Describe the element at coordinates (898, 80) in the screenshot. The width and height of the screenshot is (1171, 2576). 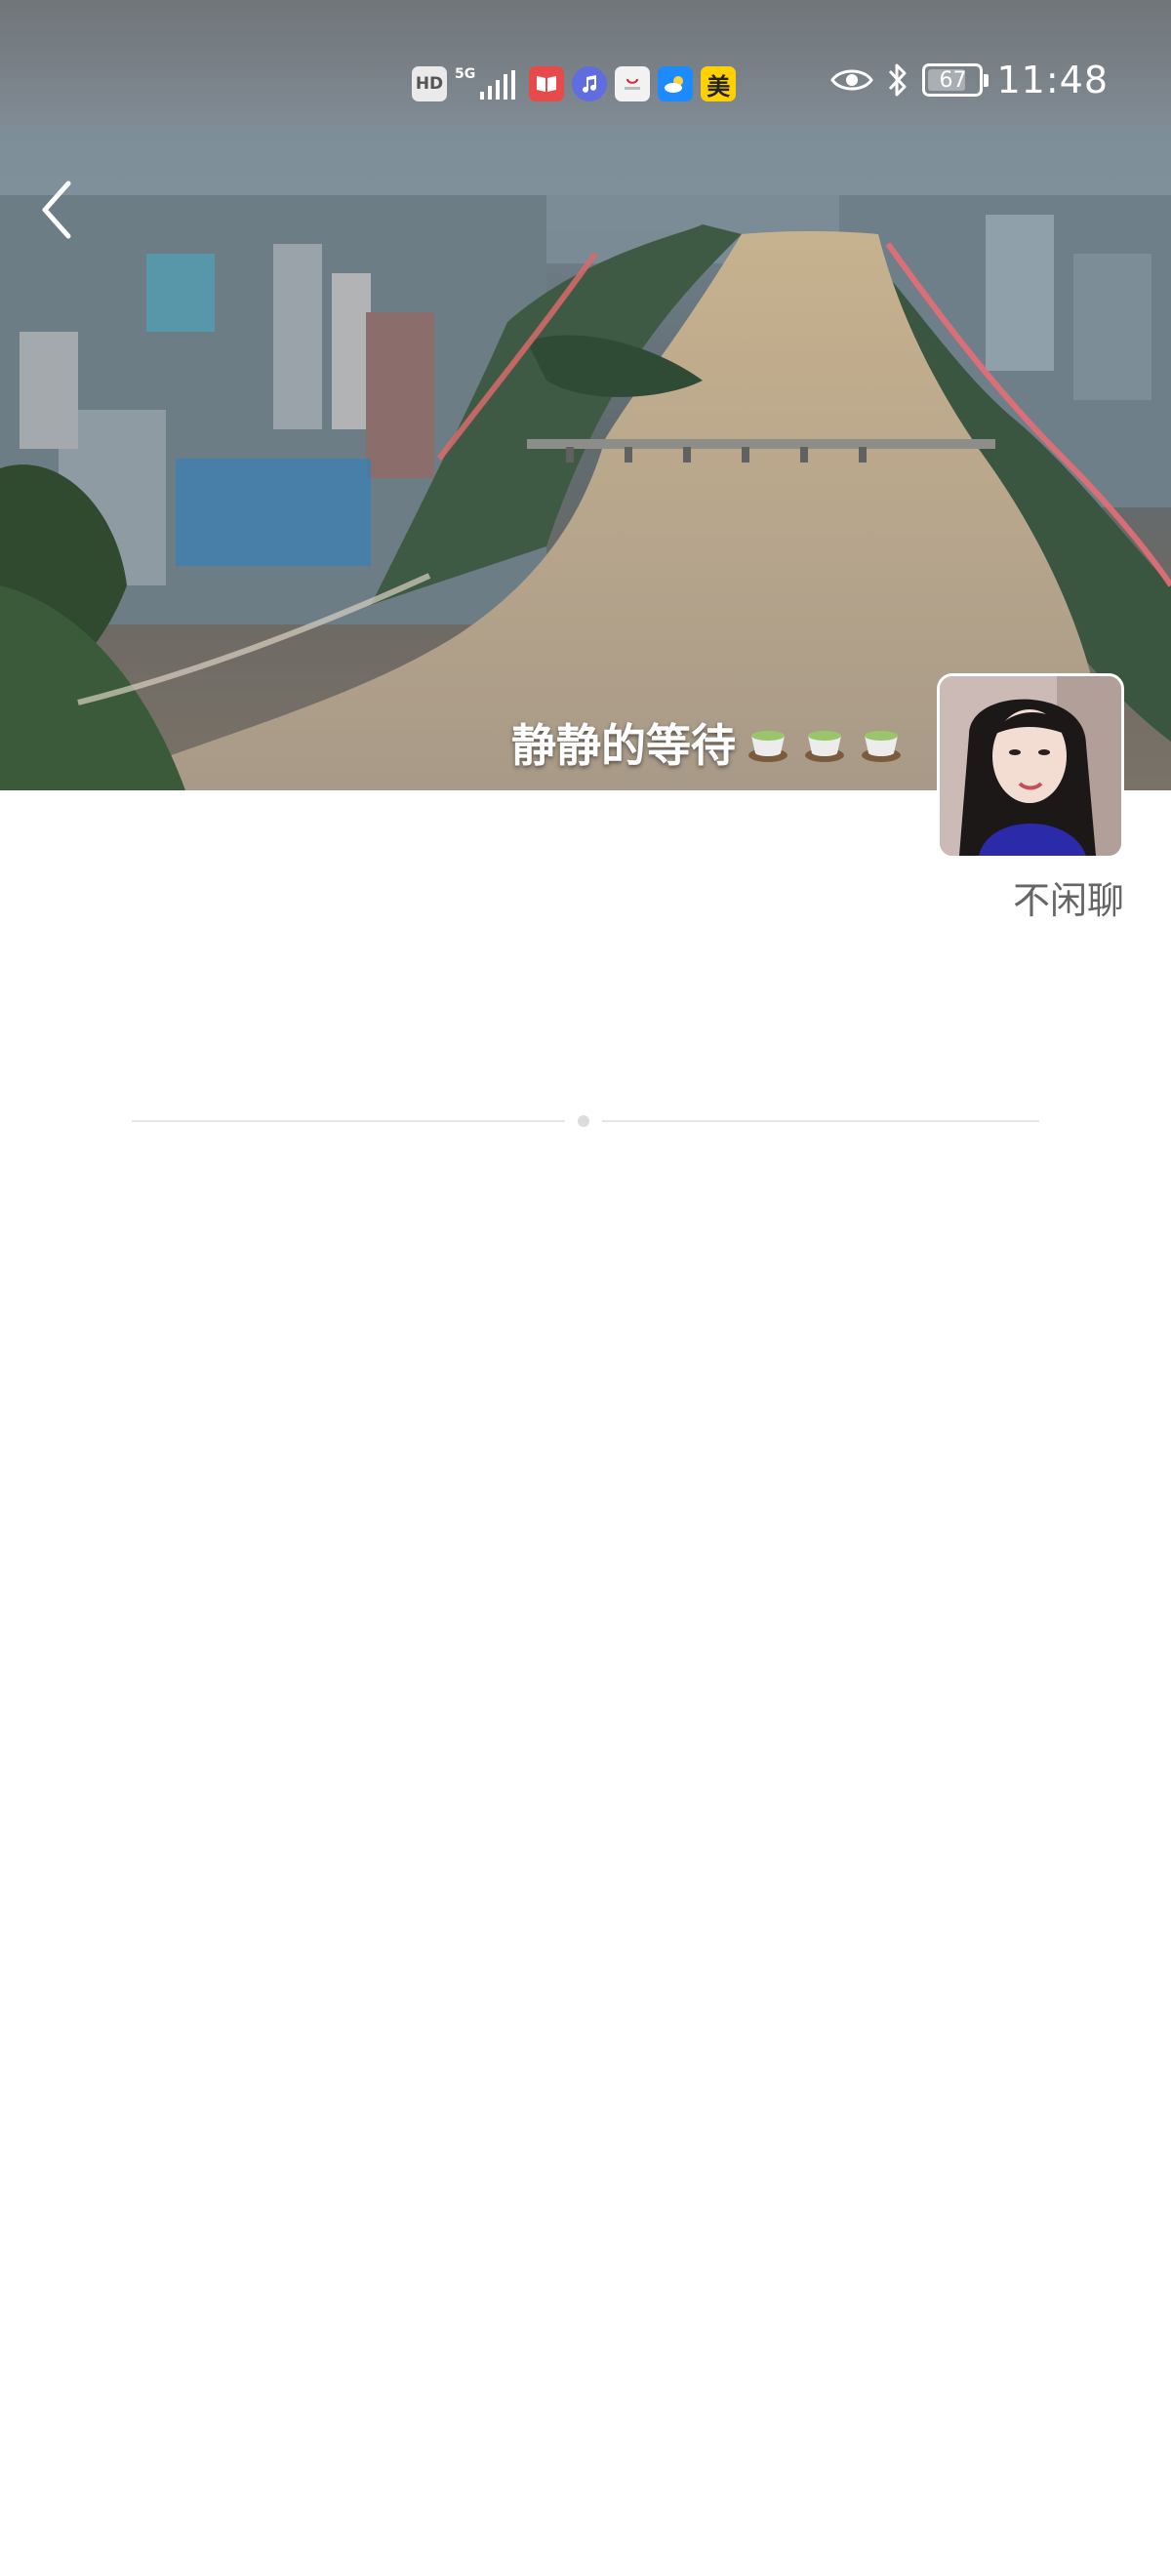
I see `bluetooth-icon` at that location.